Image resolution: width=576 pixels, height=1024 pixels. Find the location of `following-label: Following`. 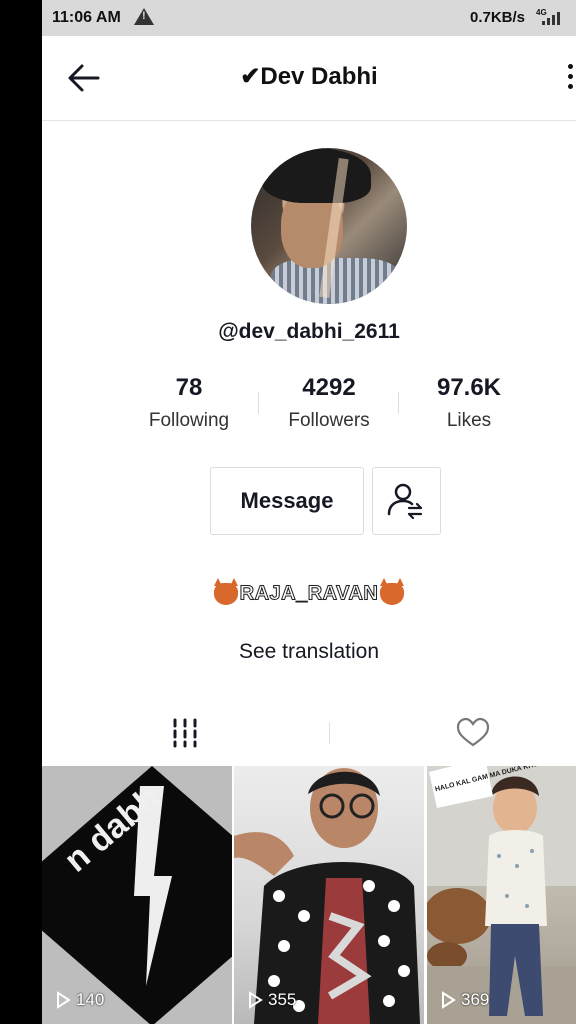

following-label: Following is located at coordinates (189, 420).